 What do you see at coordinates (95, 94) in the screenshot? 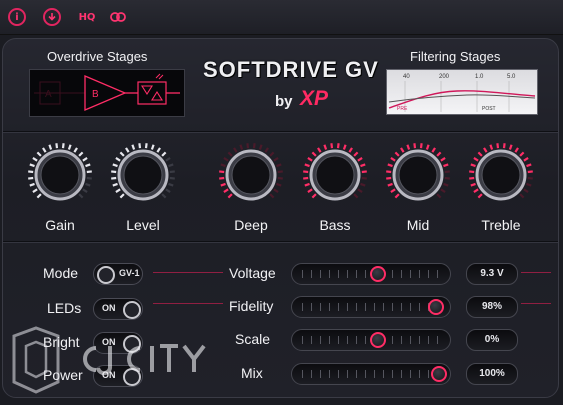
I see `stage-b-text: B` at bounding box center [95, 94].